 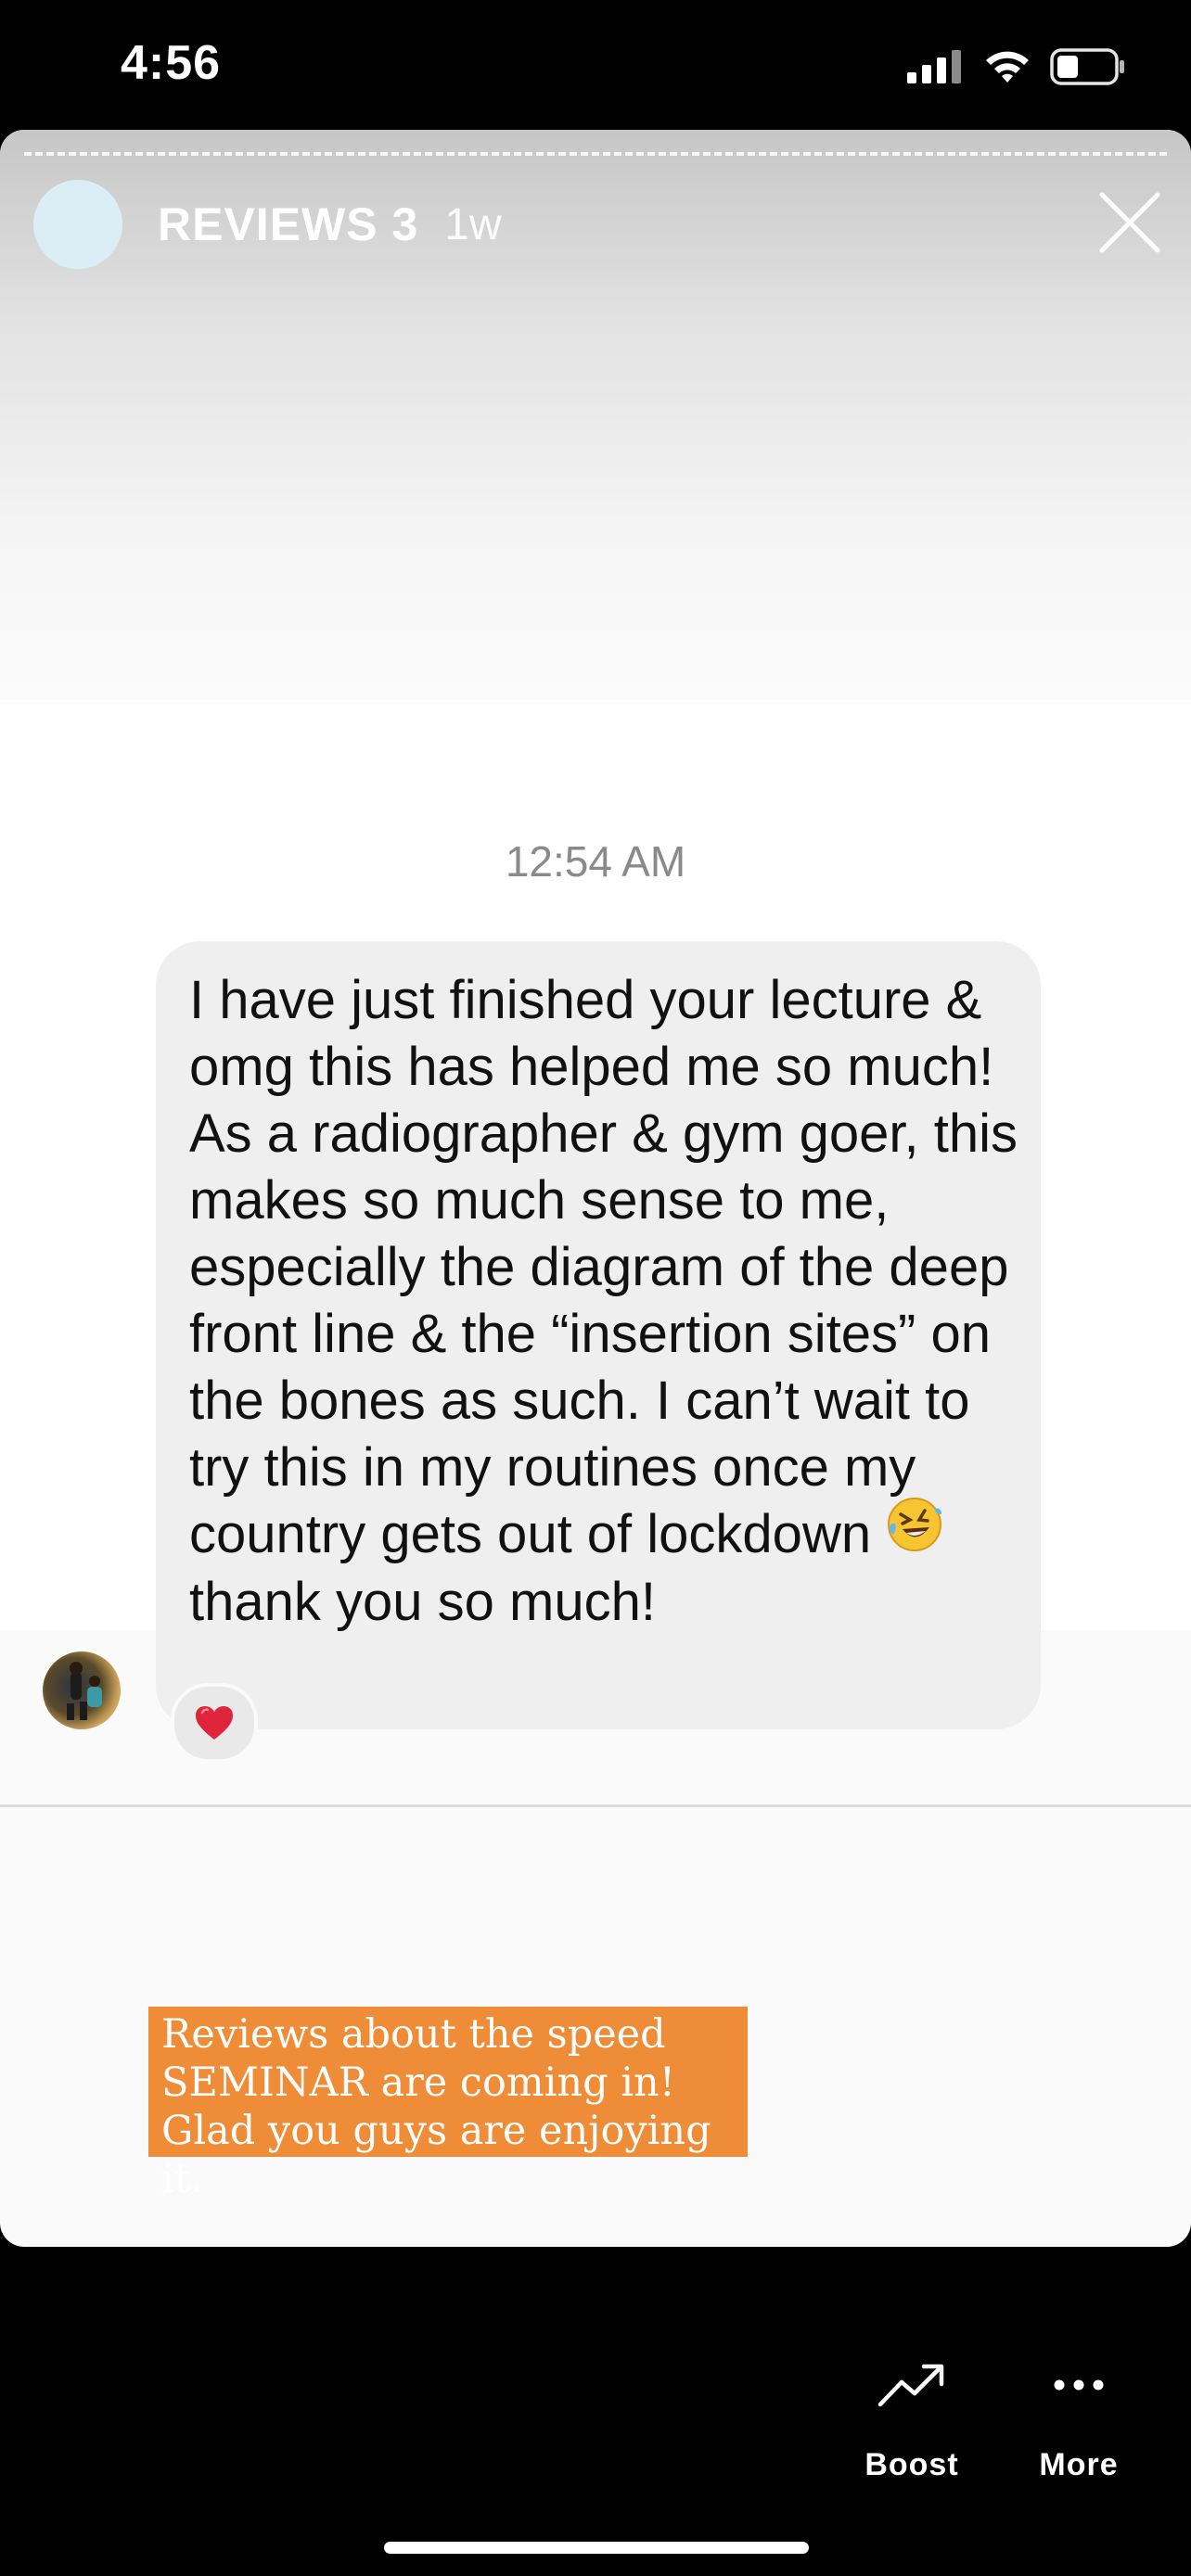 I want to click on story-header: REVIEWS 3 1w, so click(x=267, y=224).